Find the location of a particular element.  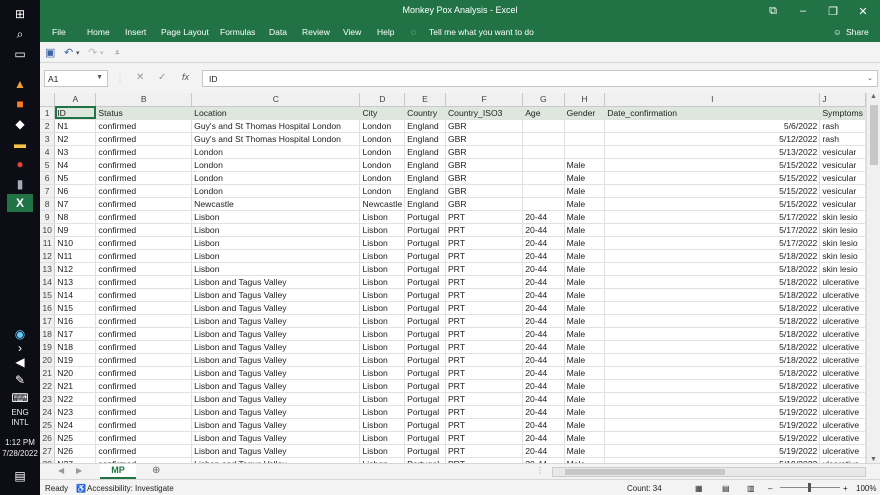

header-cell: Status is located at coordinates (144, 113).